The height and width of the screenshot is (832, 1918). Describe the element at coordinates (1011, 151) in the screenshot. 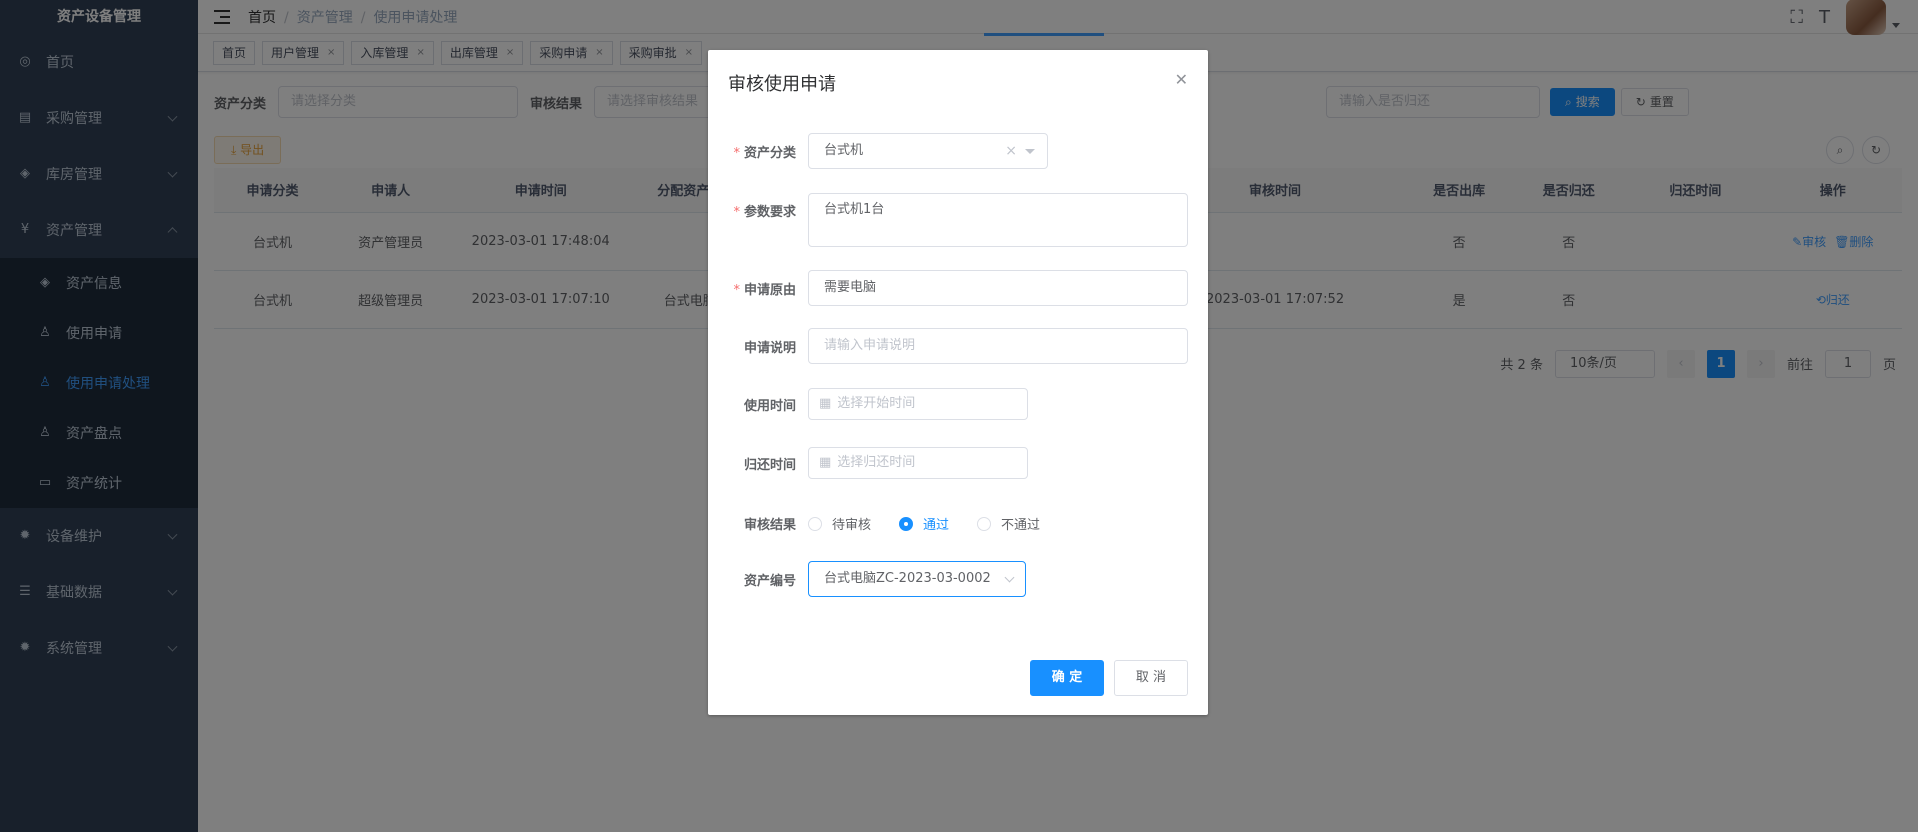

I see `clear-icon: ×` at that location.